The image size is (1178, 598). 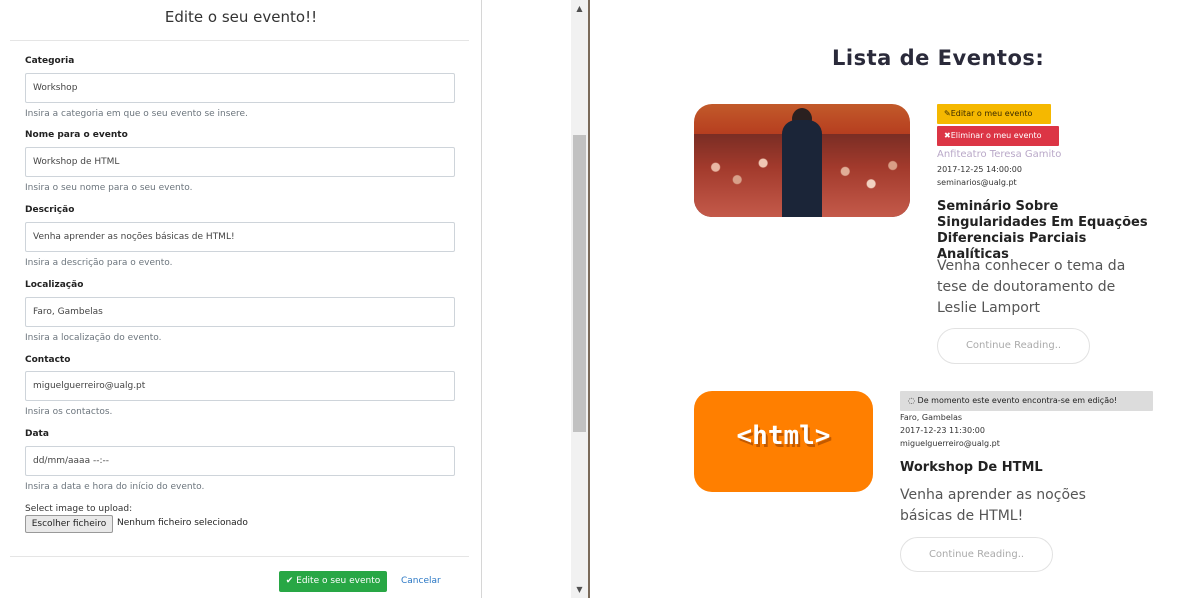 I want to click on date-label: Data, so click(x=37, y=434).